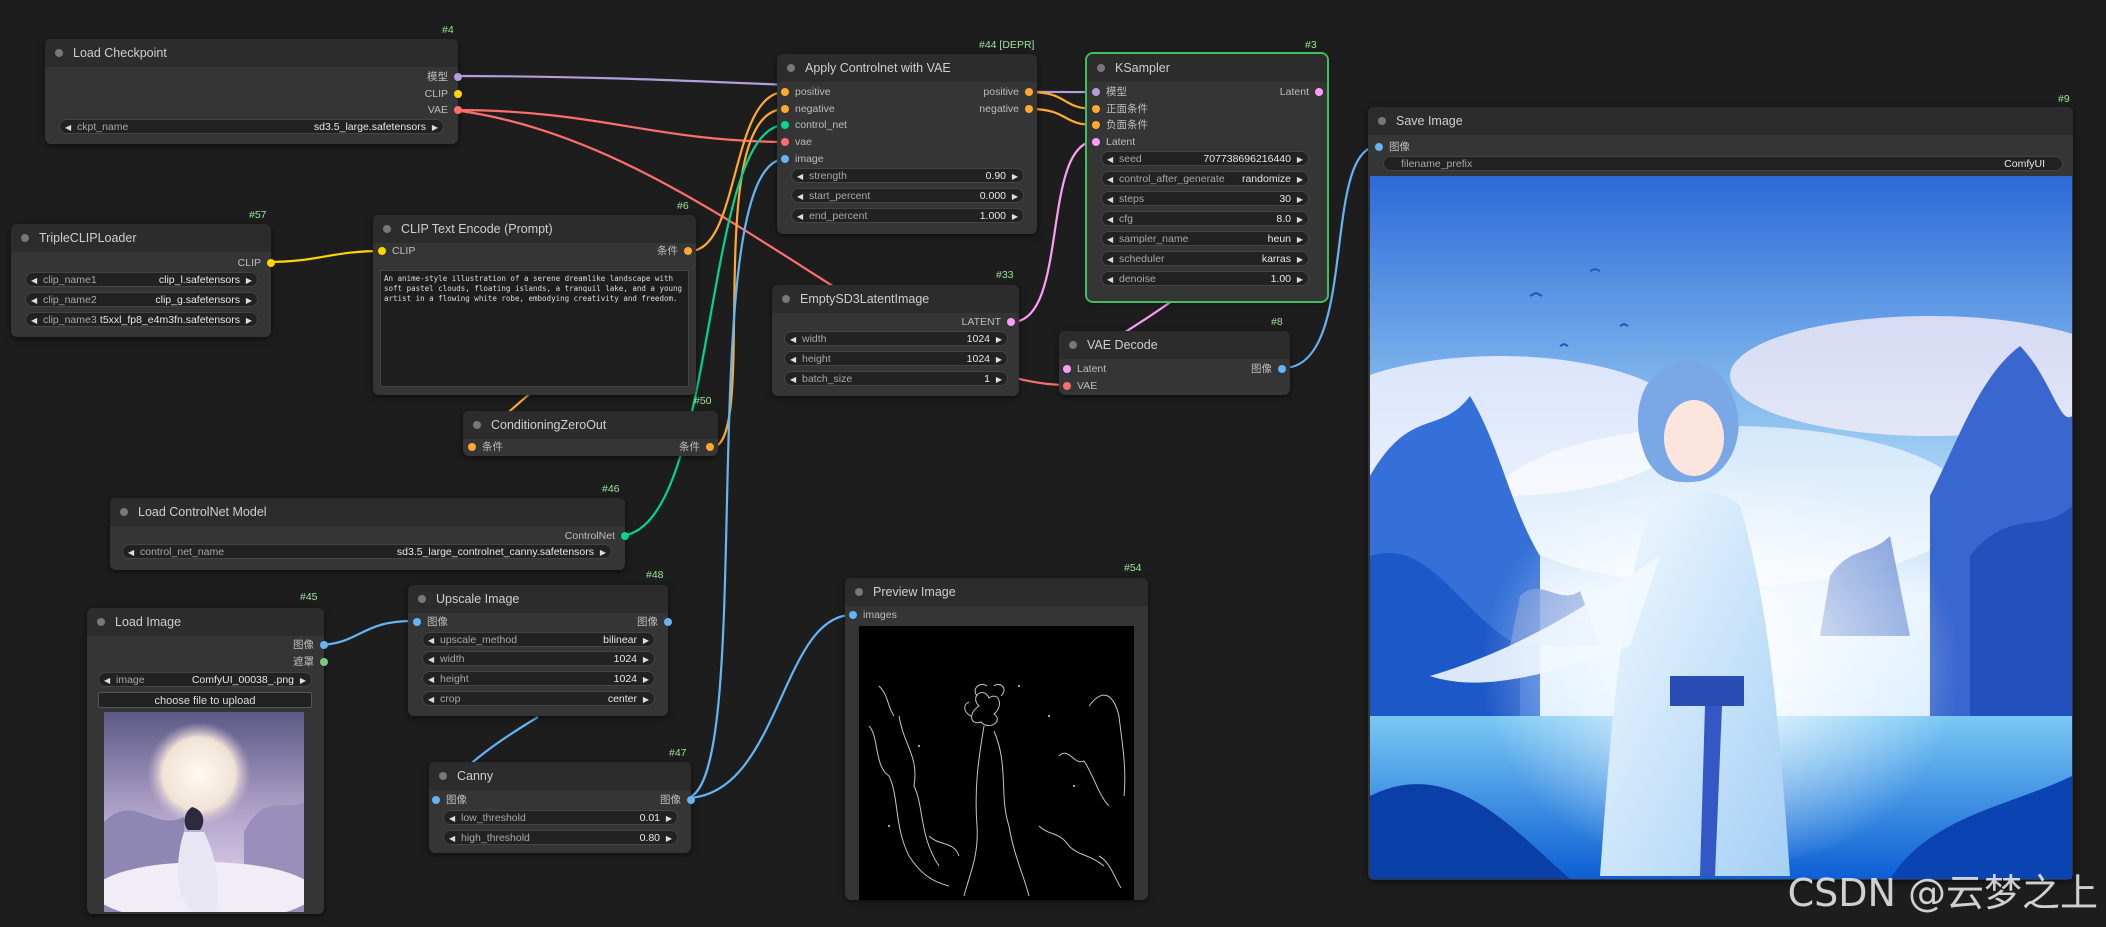 Image resolution: width=2106 pixels, height=927 pixels. Describe the element at coordinates (988, 322) in the screenshot. I see `output-latent: LATENT` at that location.